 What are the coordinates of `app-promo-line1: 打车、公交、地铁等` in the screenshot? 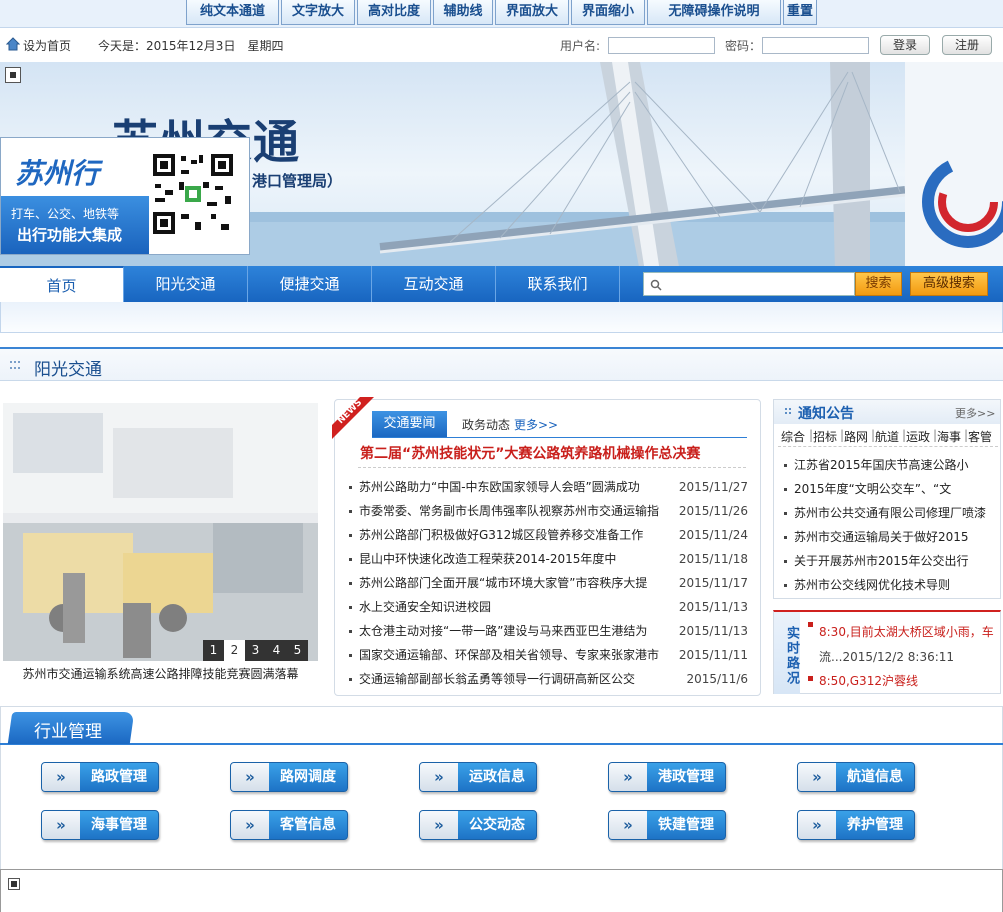 It's located at (65, 214).